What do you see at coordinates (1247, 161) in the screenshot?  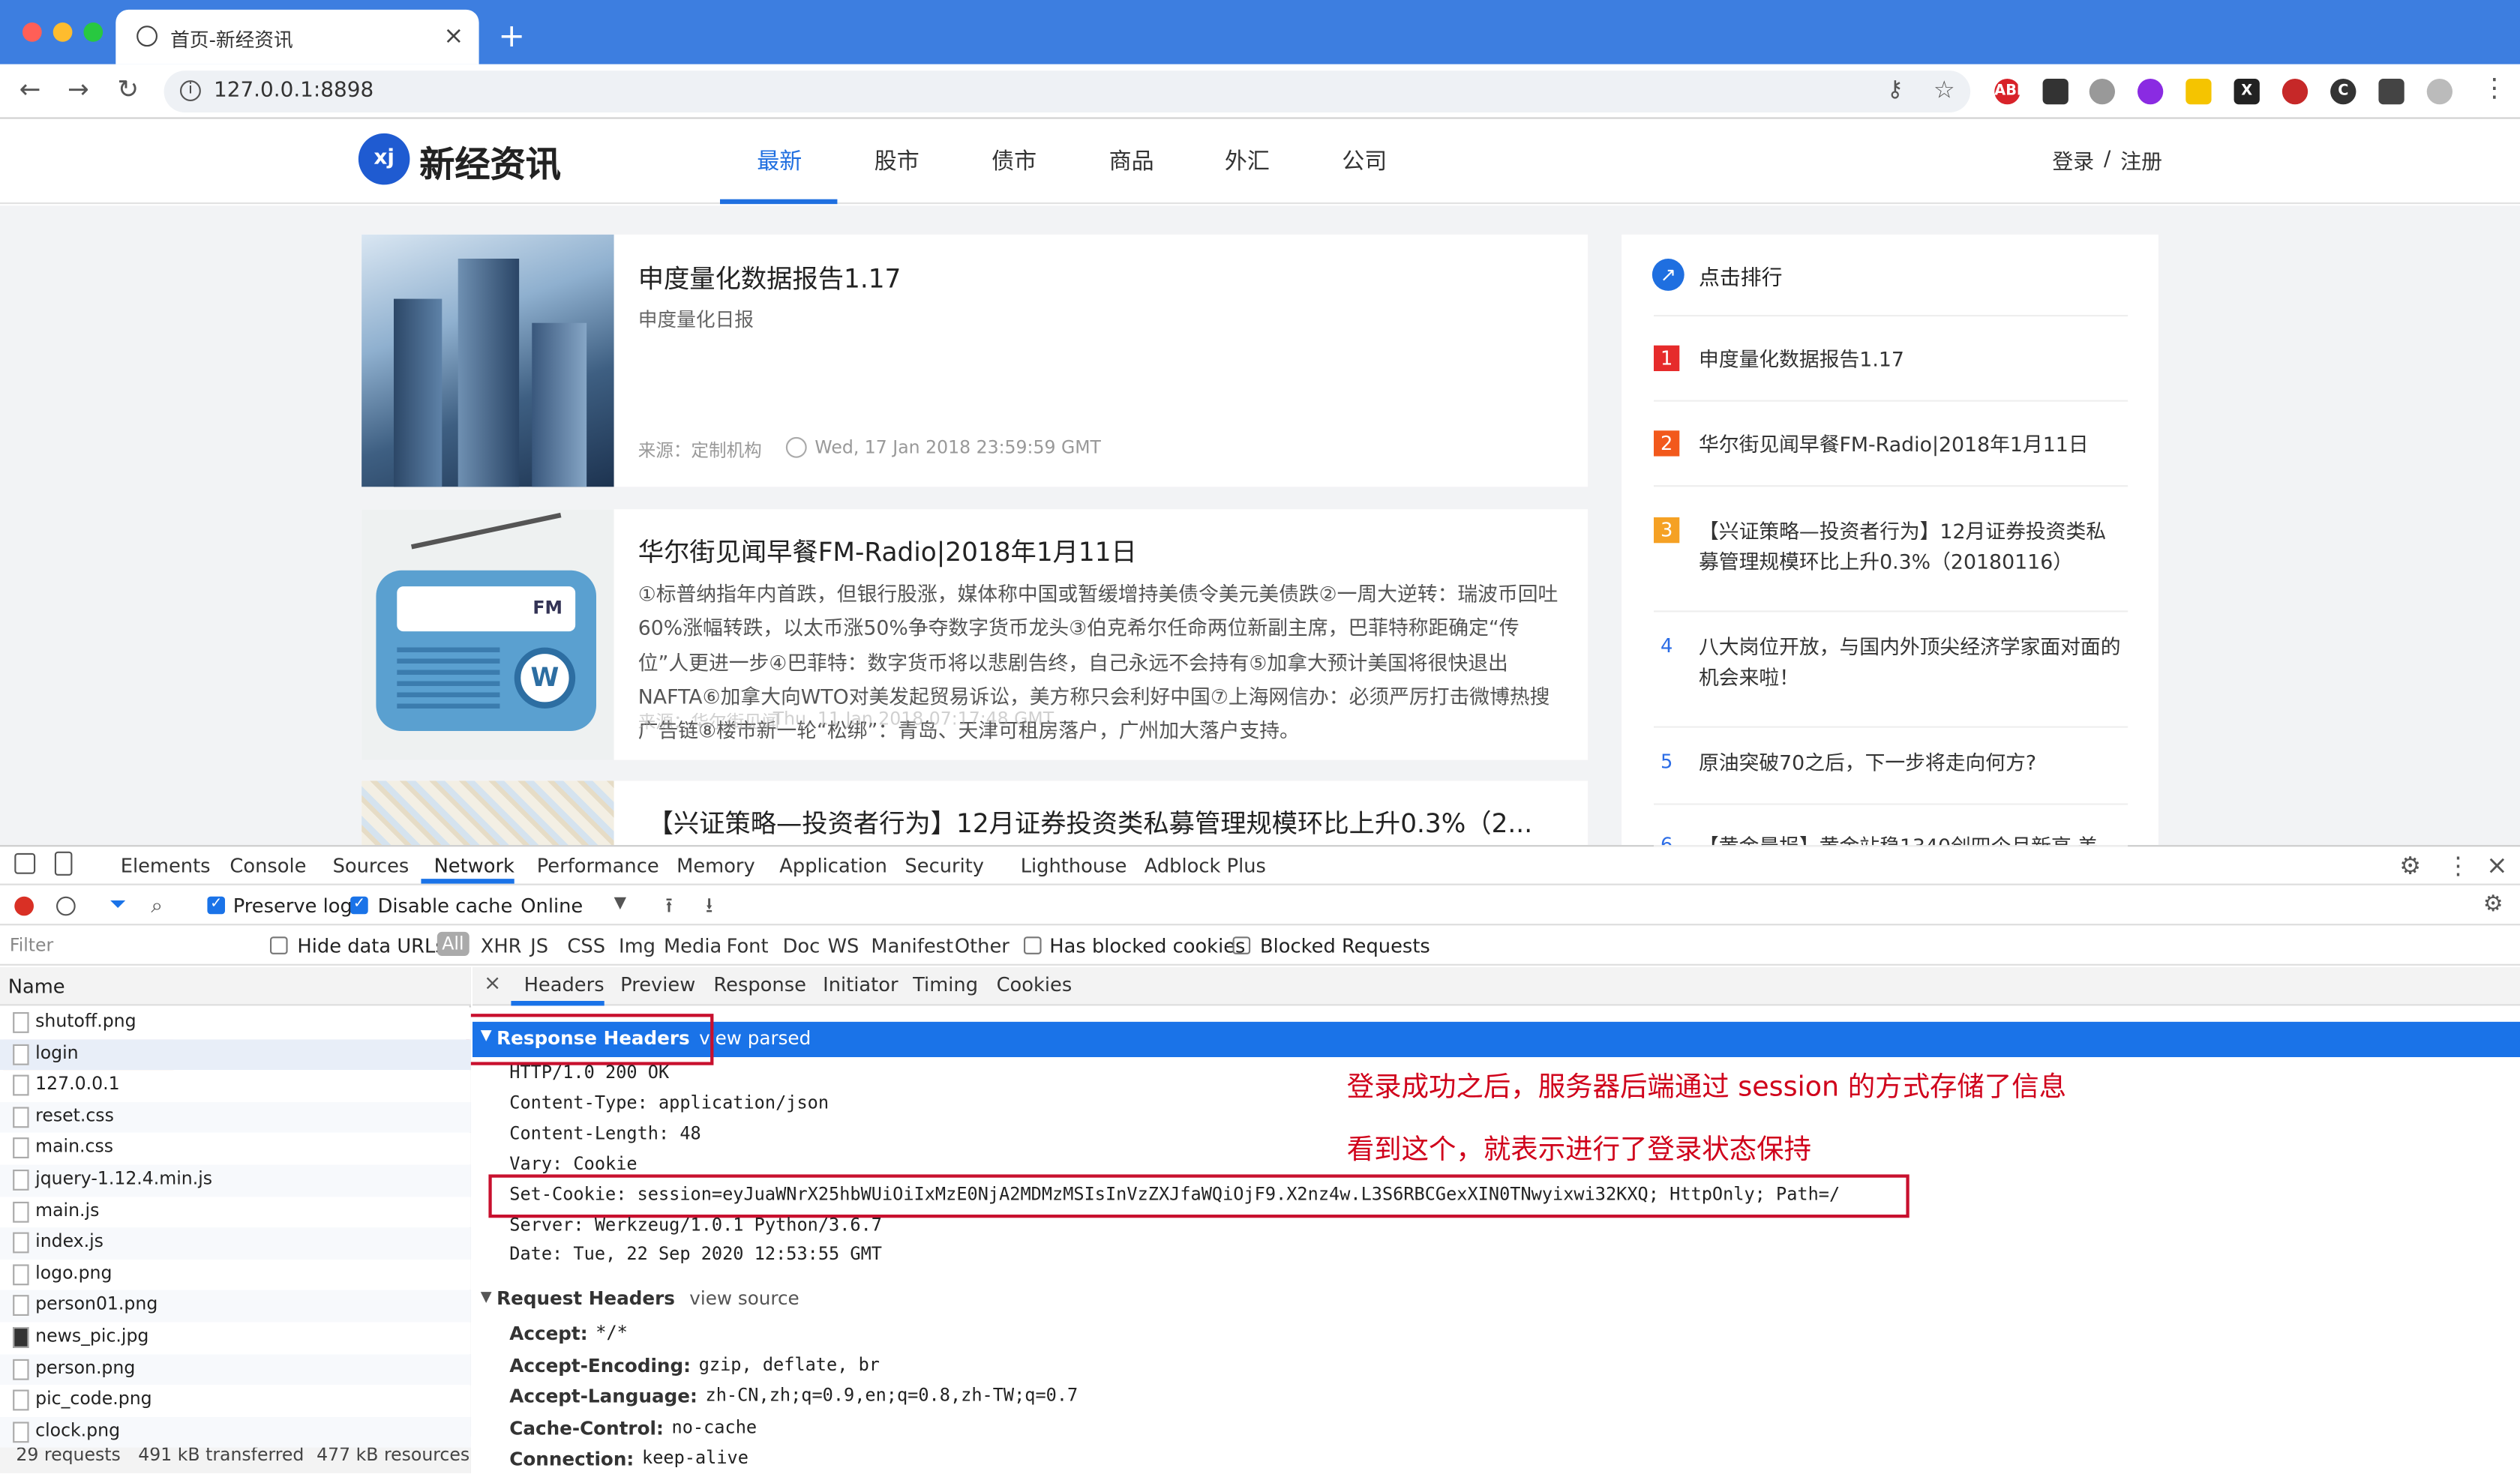 I see `nav-forex: 外汇` at bounding box center [1247, 161].